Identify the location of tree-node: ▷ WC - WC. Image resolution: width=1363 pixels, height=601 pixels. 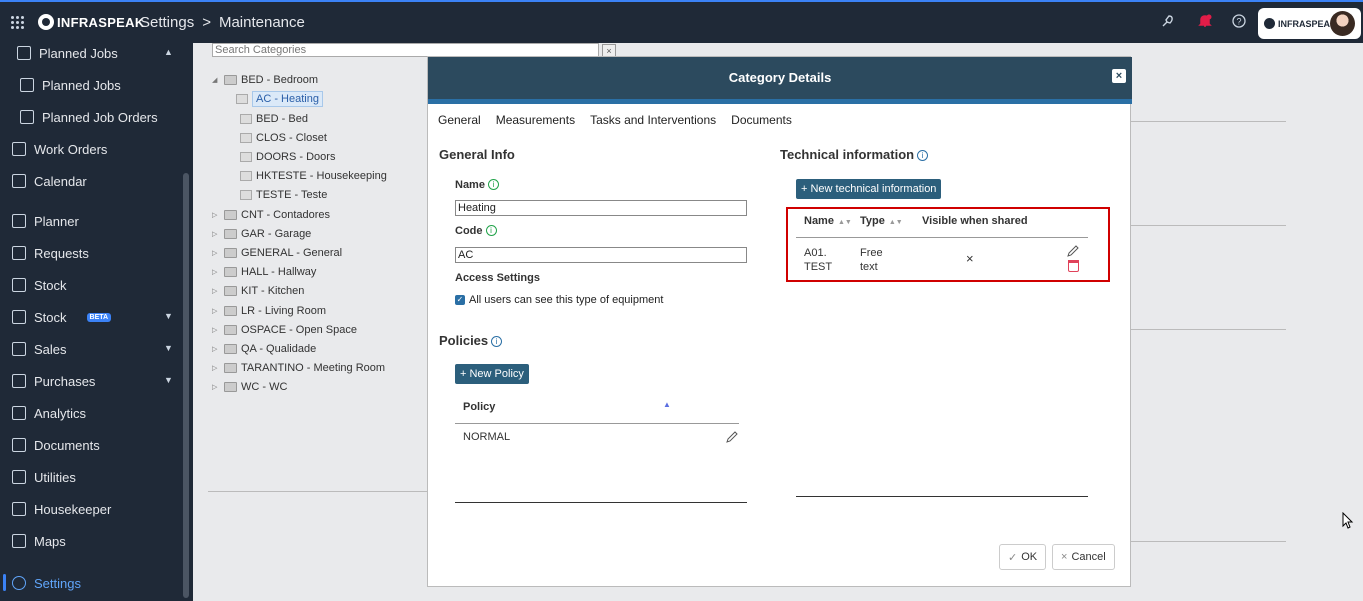
(249, 387).